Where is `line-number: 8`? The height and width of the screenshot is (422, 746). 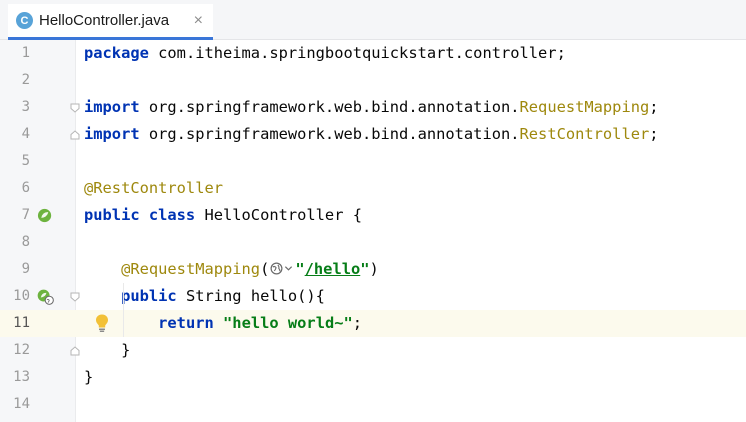
line-number: 8 is located at coordinates (15, 242).